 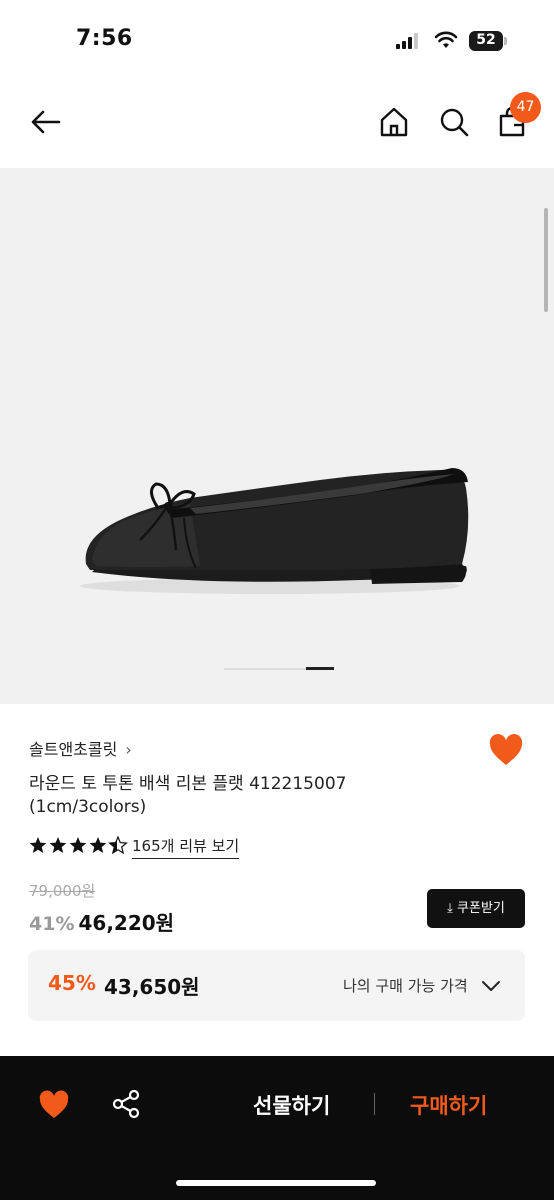 What do you see at coordinates (491, 986) in the screenshot?
I see `chevron-down-icon` at bounding box center [491, 986].